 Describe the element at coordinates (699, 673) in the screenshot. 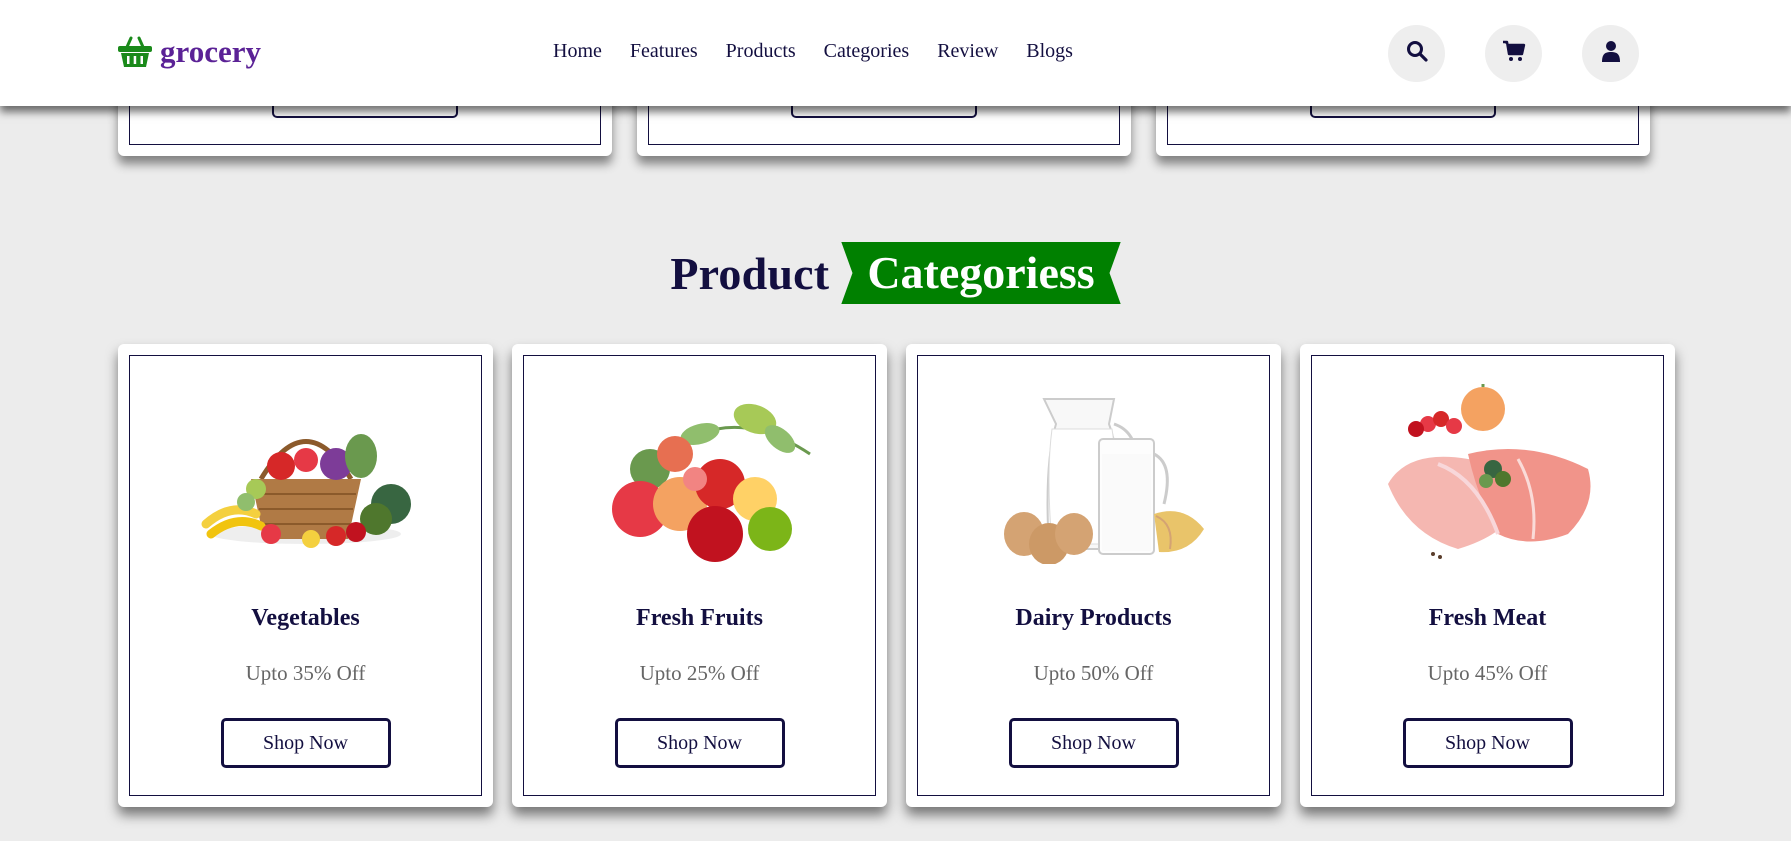

I see `category-discount: Upto 25% Off` at that location.